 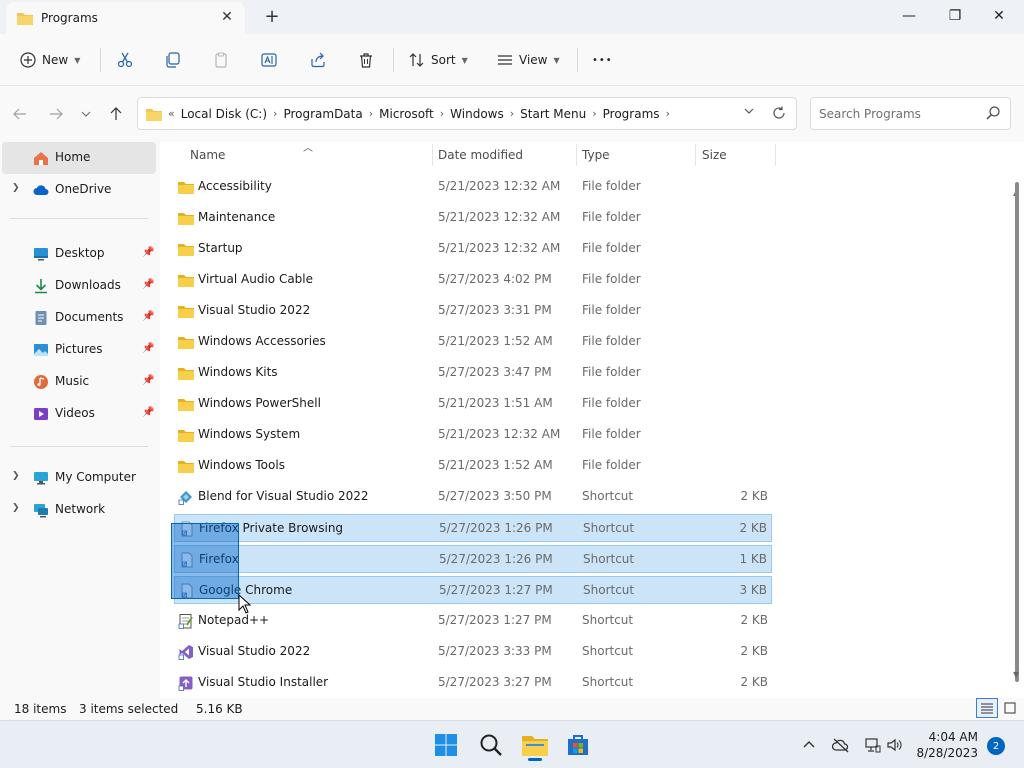 I want to click on column-header-name: Name, so click(x=207, y=155).